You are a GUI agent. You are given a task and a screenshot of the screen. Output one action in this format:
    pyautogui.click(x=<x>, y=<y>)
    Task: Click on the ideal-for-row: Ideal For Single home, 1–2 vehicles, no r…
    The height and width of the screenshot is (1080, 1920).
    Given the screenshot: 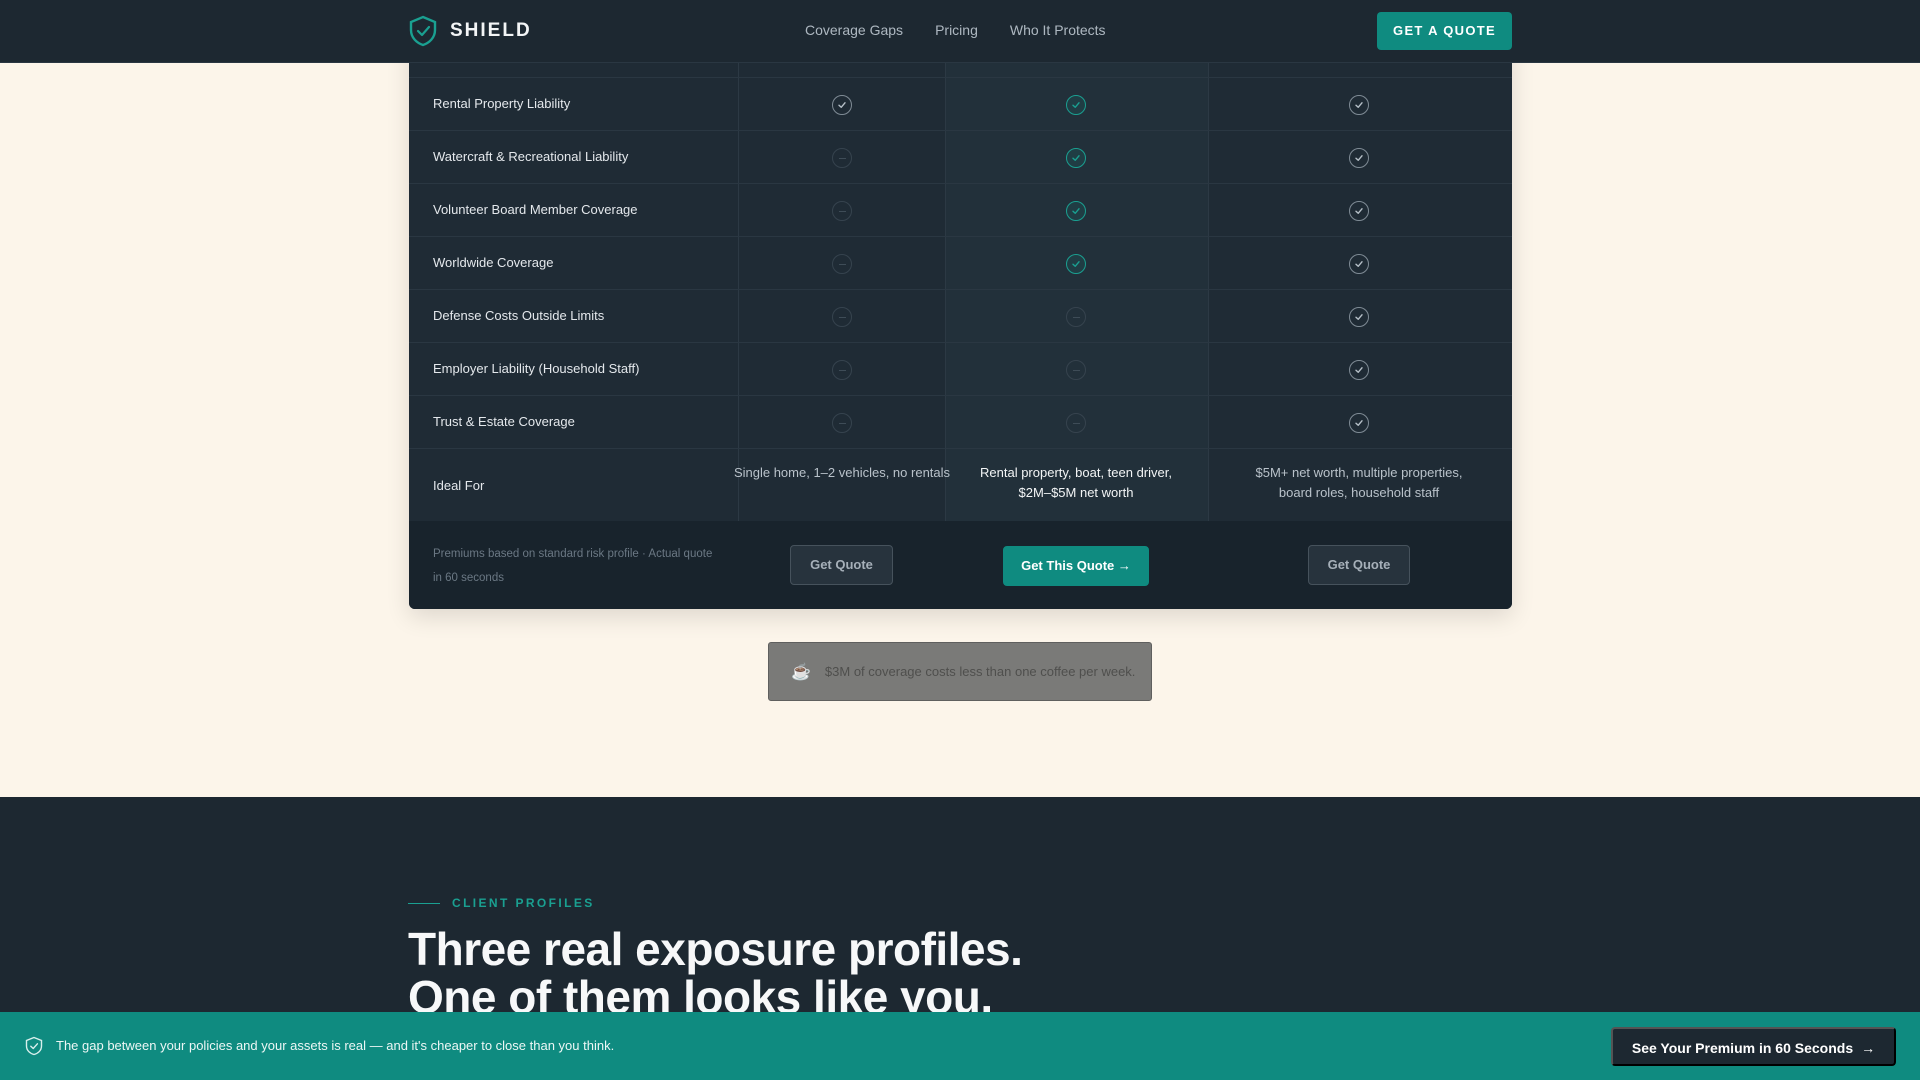 What is the action you would take?
    pyautogui.click(x=960, y=485)
    